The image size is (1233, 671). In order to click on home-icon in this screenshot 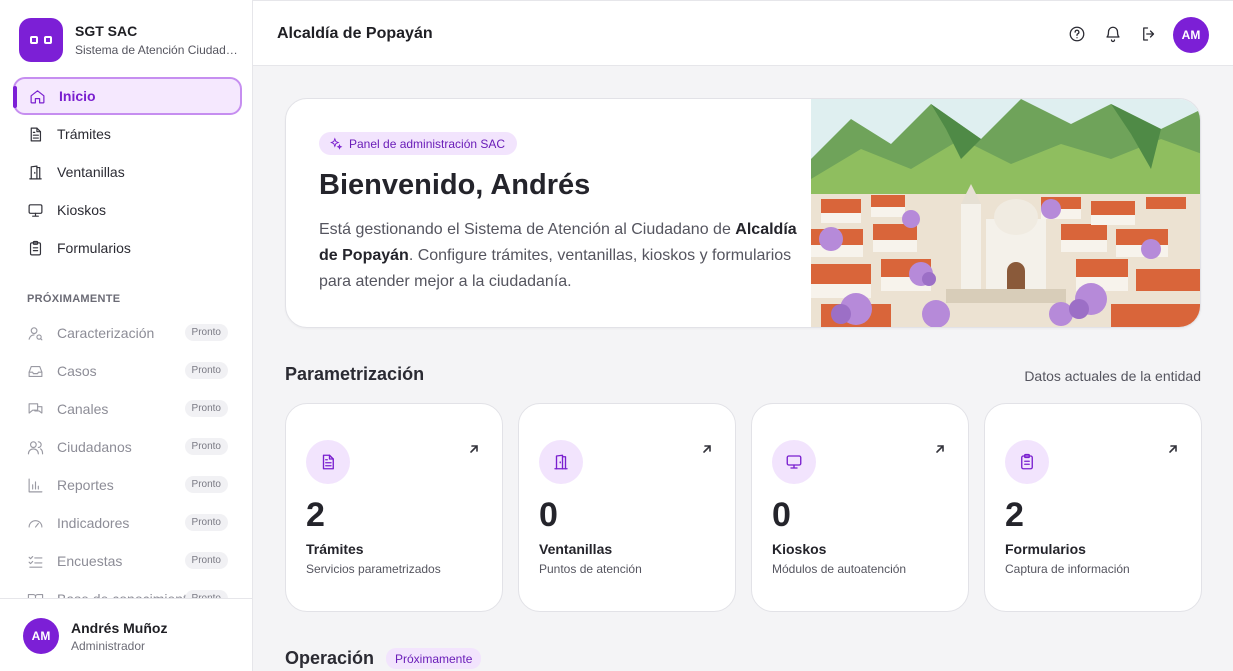, I will do `click(37, 96)`.